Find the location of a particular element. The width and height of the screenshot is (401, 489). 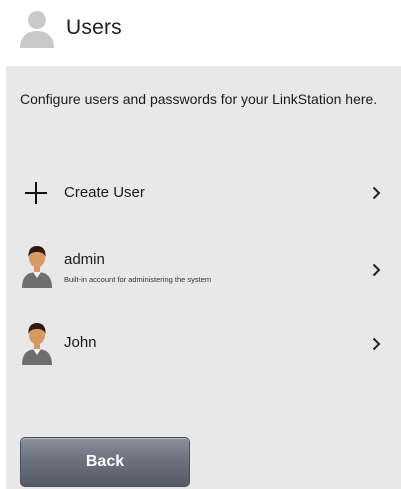

user-silhouette-icon is located at coordinates (37, 29).